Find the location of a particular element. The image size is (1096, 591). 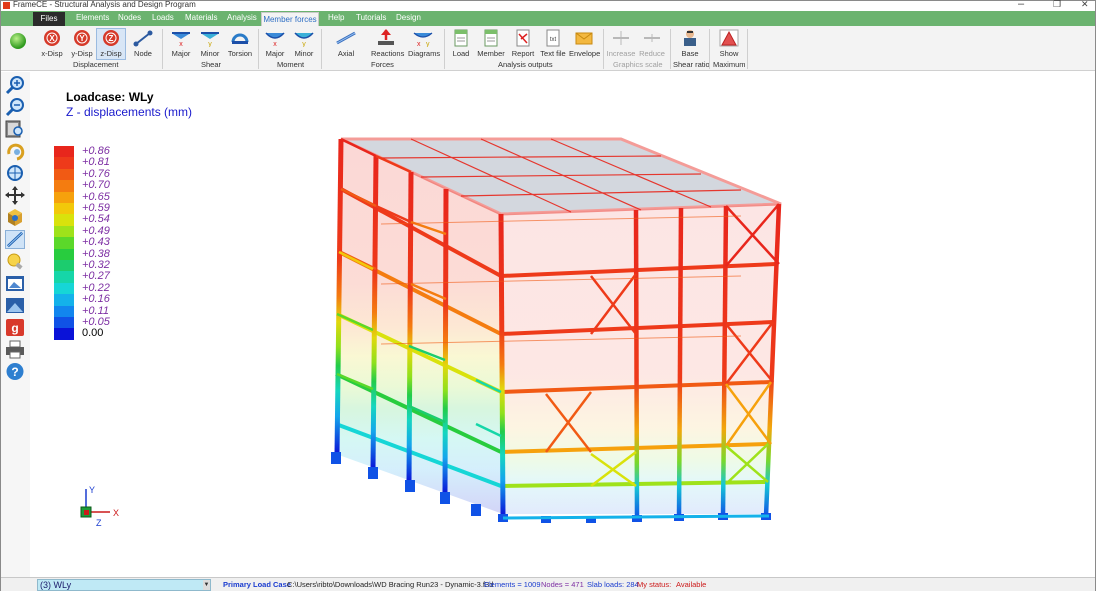

torsion-button: Torsion is located at coordinates (240, 44).